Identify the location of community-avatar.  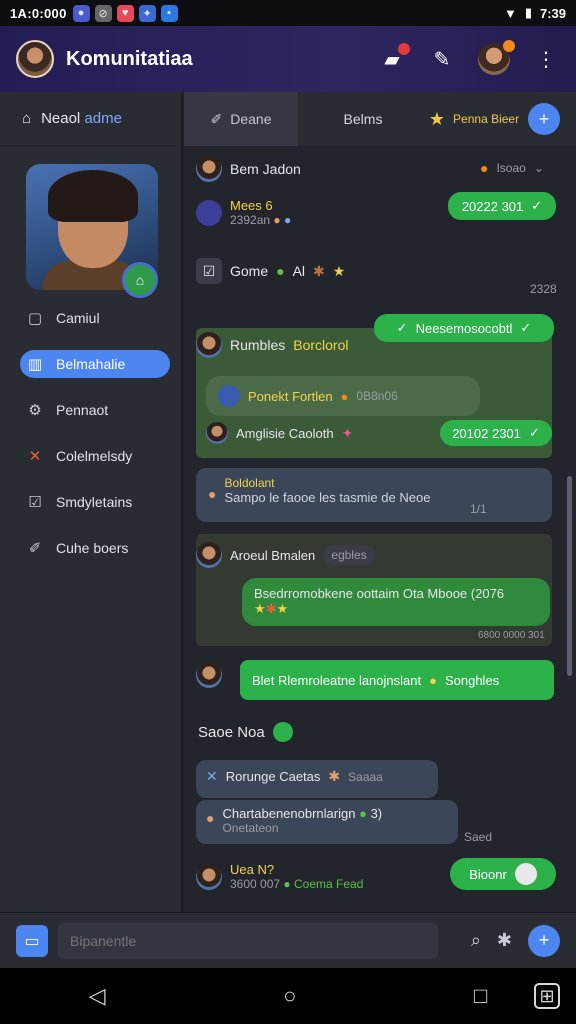
(35, 59).